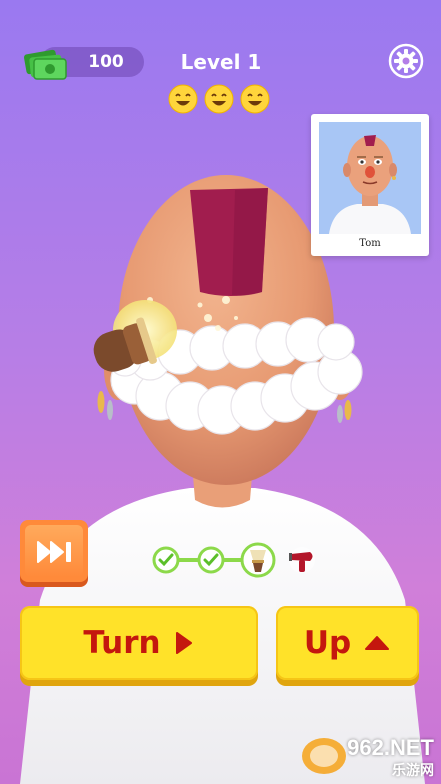 Image resolution: width=441 pixels, height=784 pixels. I want to click on turn-button-label: Turn, so click(122, 643).